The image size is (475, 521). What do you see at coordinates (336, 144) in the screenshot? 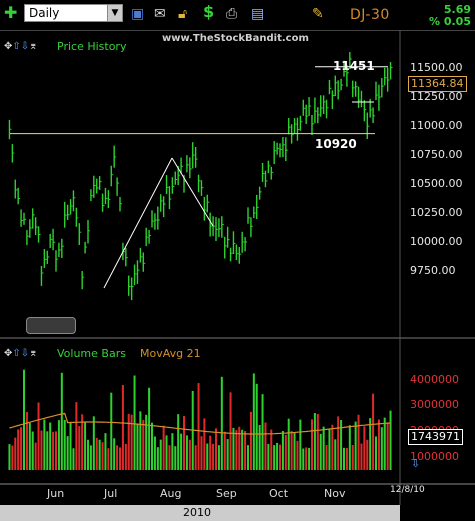
I see `support-annotation: 10920` at bounding box center [336, 144].